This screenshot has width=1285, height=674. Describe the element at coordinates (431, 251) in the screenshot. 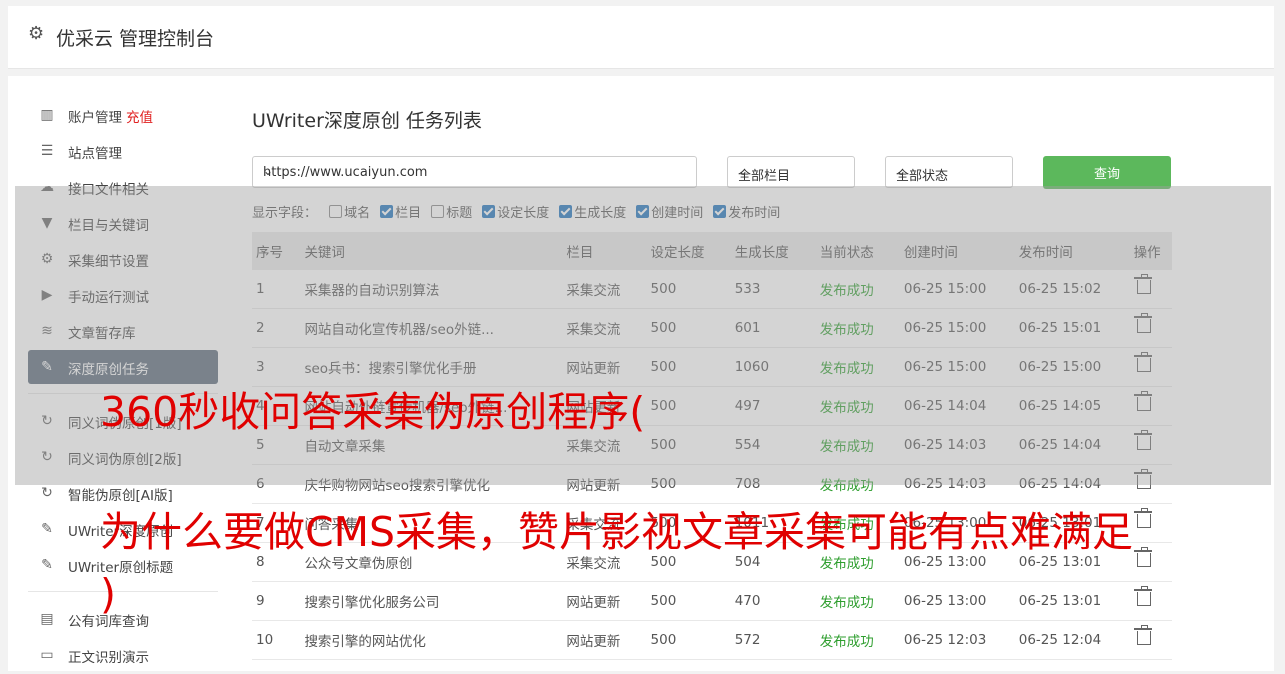

I see `column-header: 关键词` at that location.